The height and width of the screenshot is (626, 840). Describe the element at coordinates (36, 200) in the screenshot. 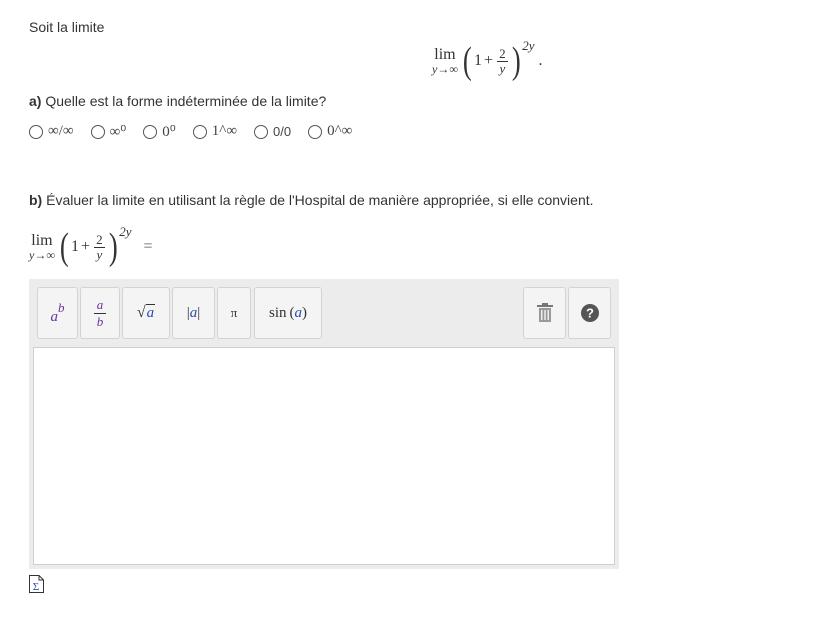

I see `part-b-label: b)` at that location.